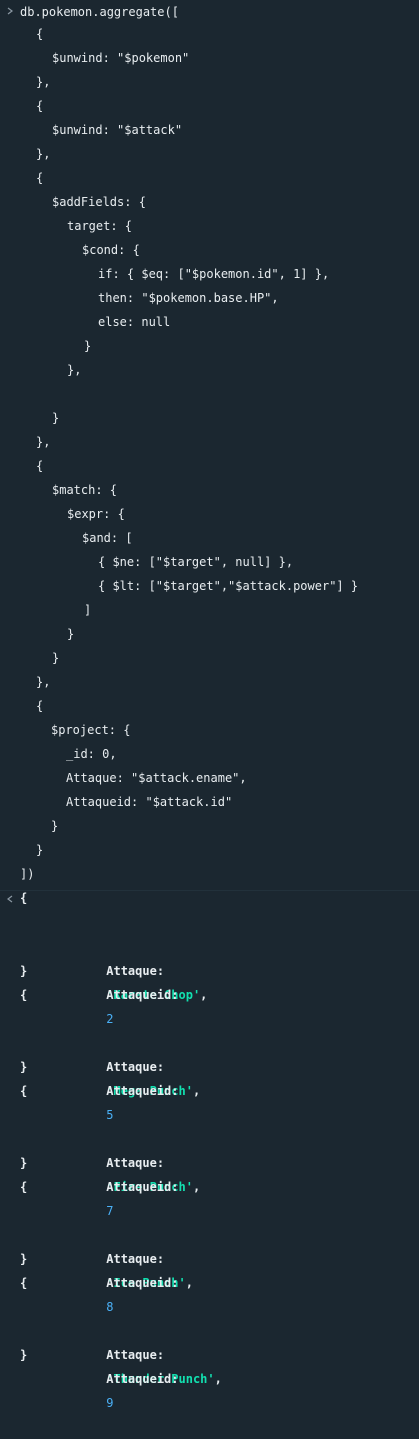 This screenshot has width=419, height=1439. I want to click on code-line: $expr: {, so click(96, 514).